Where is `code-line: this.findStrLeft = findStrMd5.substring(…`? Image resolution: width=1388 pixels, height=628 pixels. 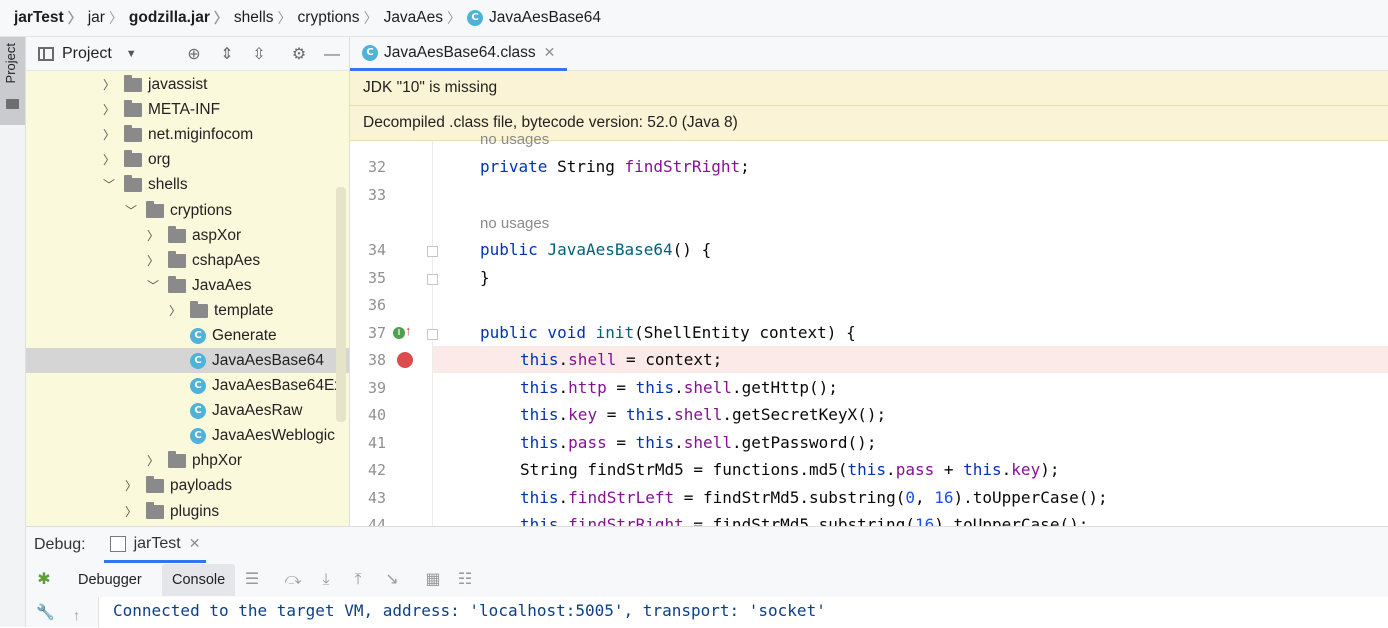
code-line: this.findStrLeft = findStrMd5.substring(… is located at coordinates (814, 497).